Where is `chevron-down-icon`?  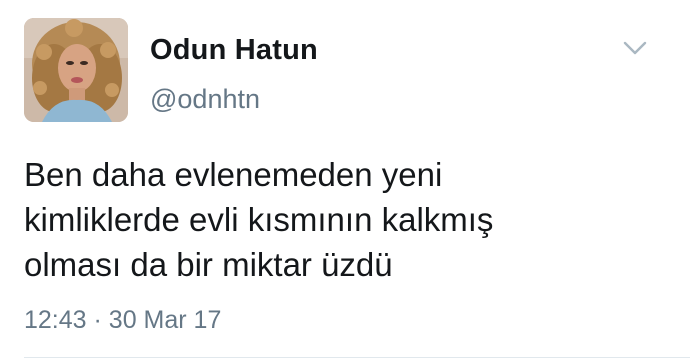
chevron-down-icon is located at coordinates (635, 48).